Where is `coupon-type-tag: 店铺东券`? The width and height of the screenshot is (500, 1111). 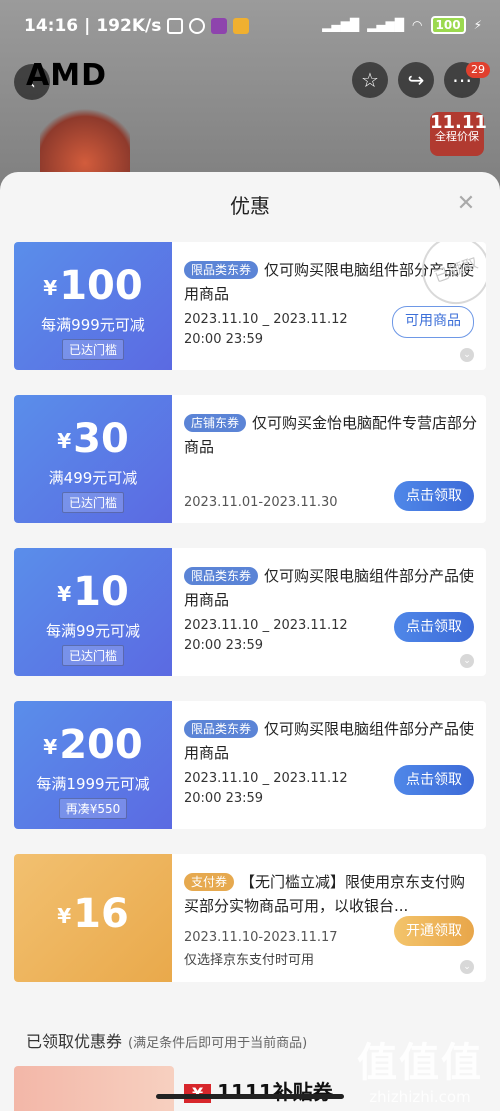 coupon-type-tag: 店铺东券 is located at coordinates (215, 423).